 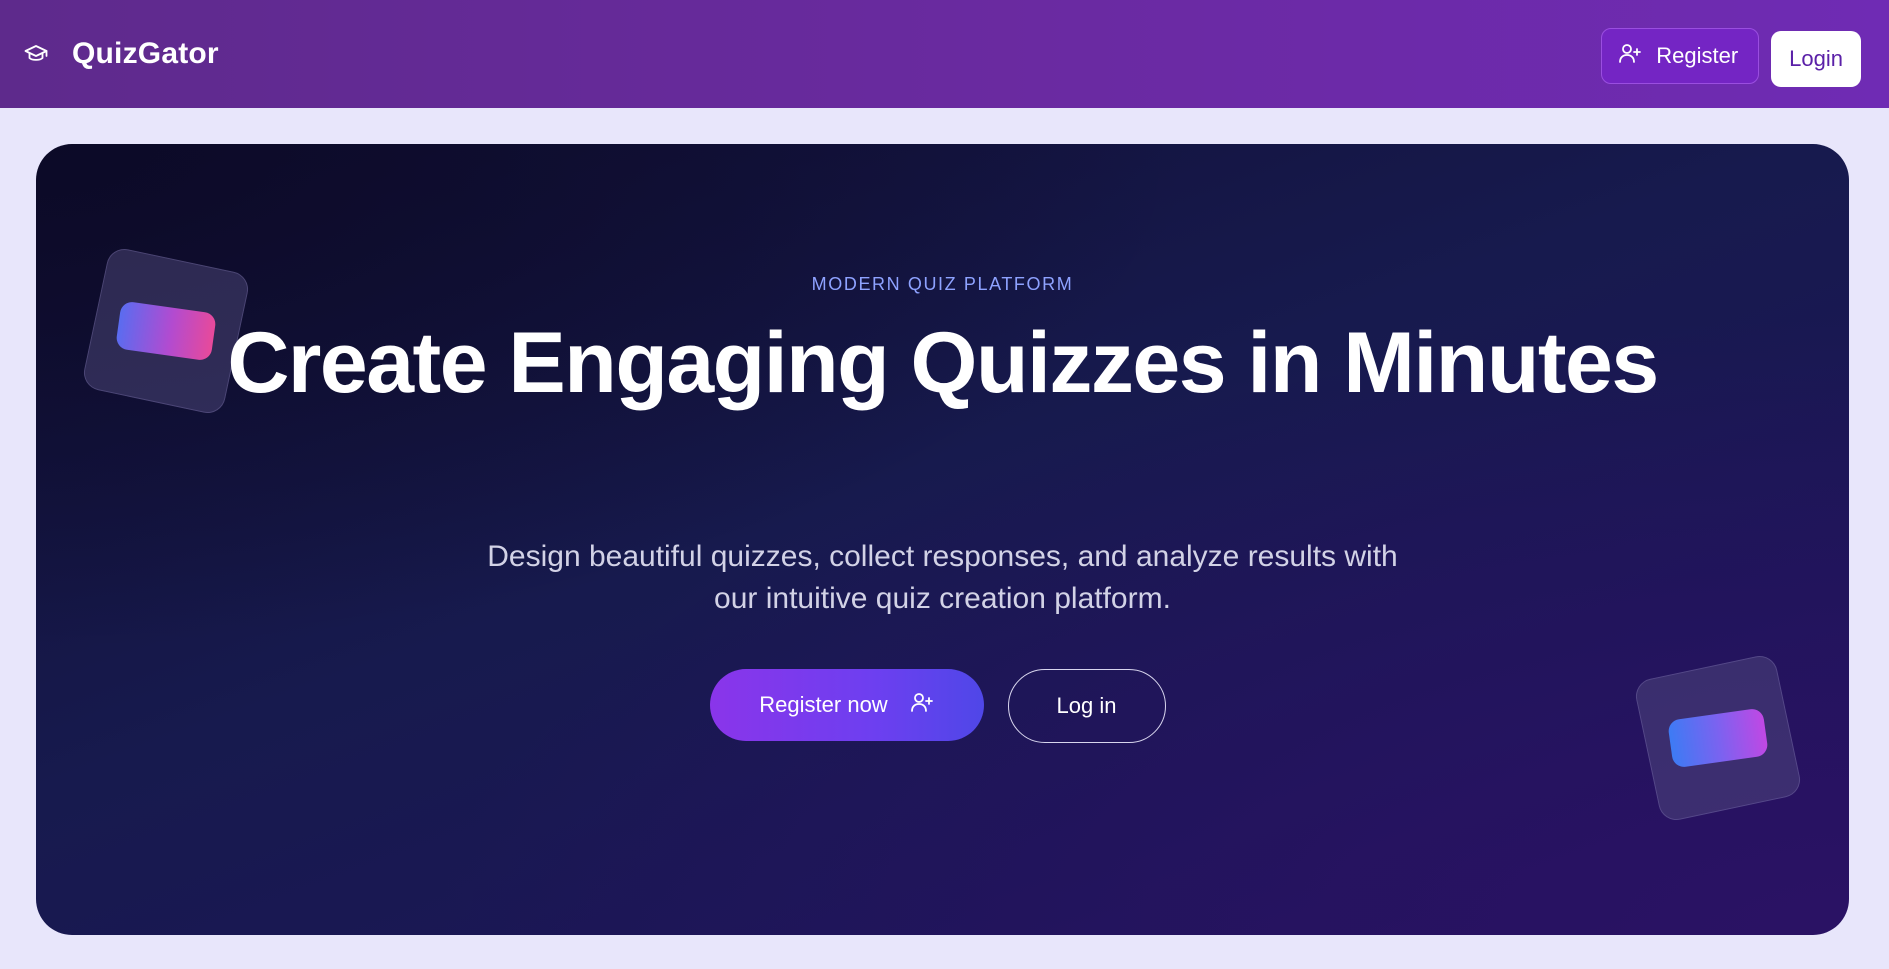 What do you see at coordinates (1086, 706) in the screenshot?
I see `log-in-button: Log in` at bounding box center [1086, 706].